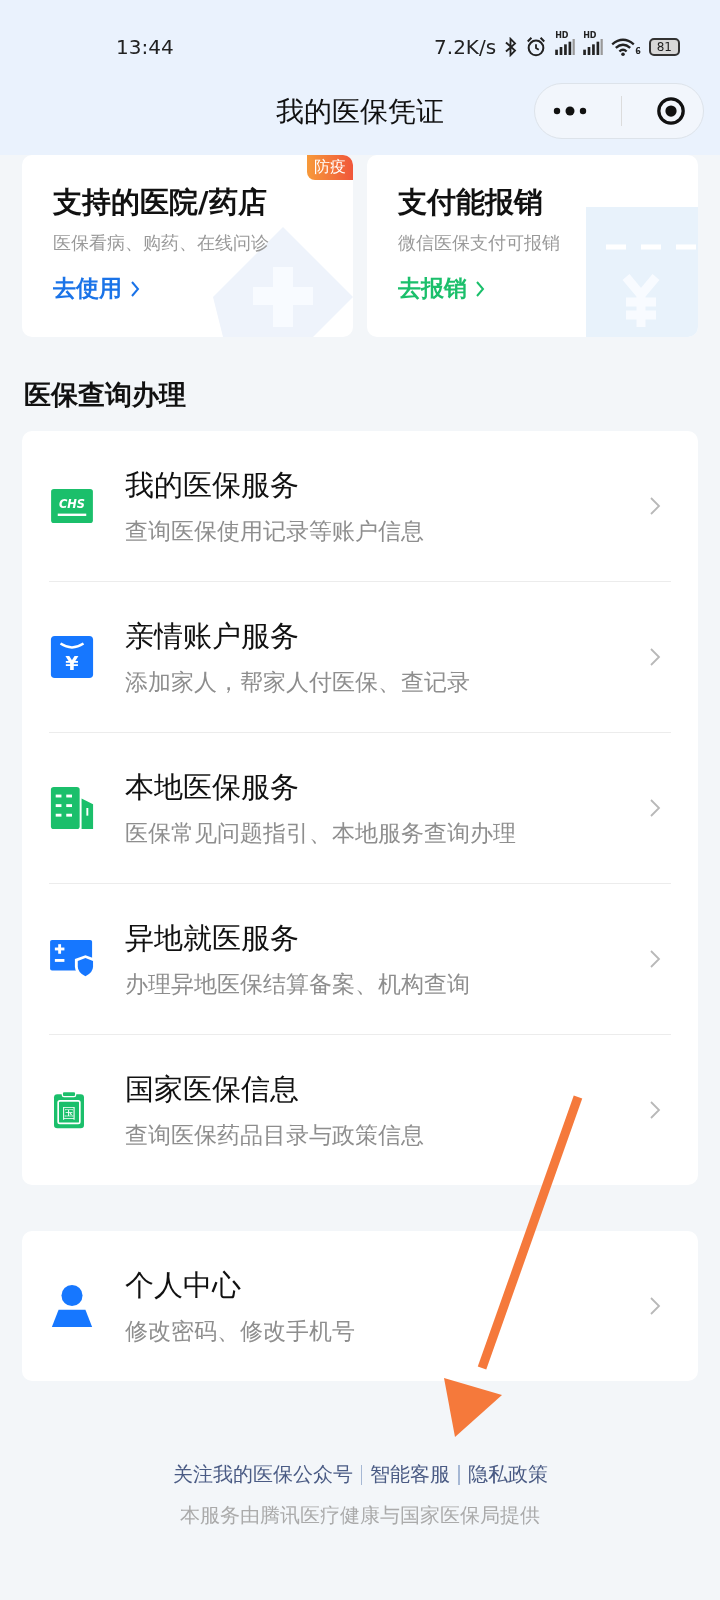 The width and height of the screenshot is (720, 1600). What do you see at coordinates (479, 243) in the screenshot?
I see `card-description: 微信医保支付可报销` at bounding box center [479, 243].